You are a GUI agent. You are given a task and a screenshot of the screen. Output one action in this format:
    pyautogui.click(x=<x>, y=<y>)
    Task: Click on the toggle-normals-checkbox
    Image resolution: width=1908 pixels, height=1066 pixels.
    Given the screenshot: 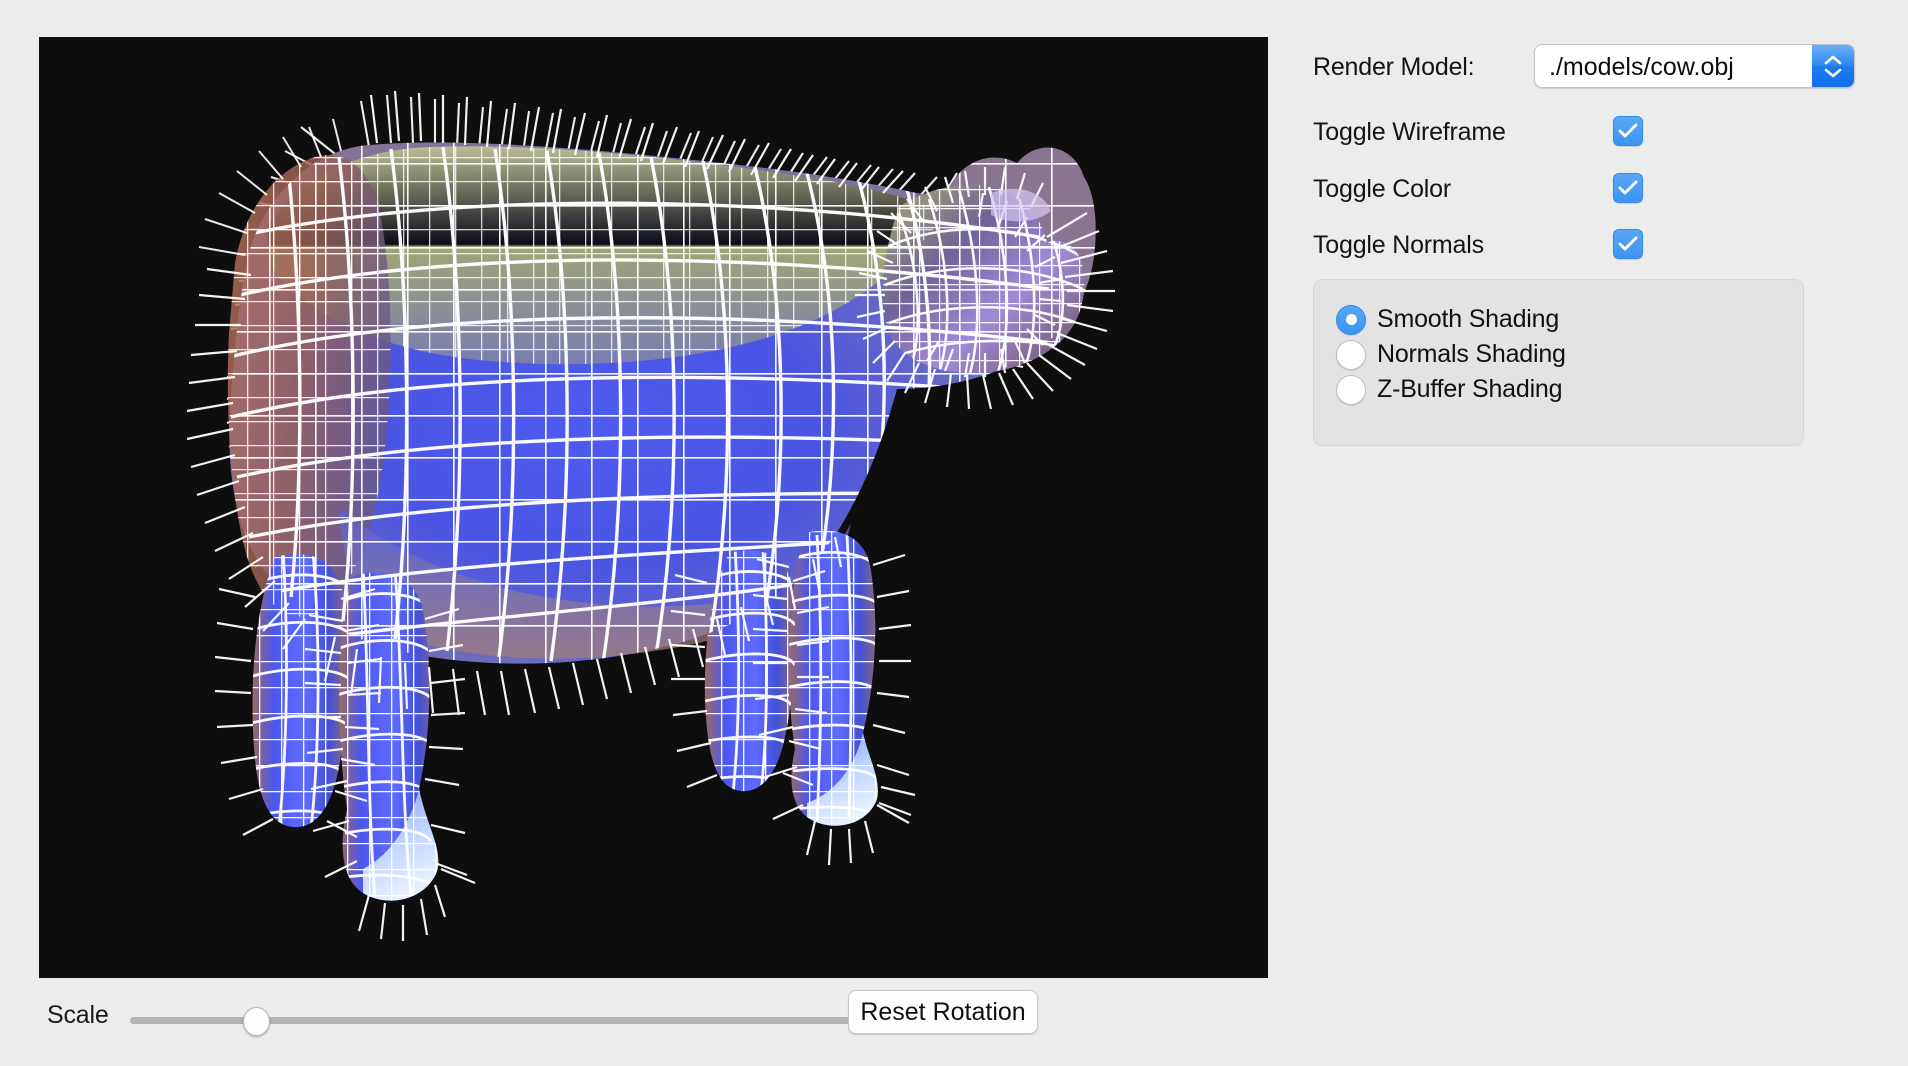 What is the action you would take?
    pyautogui.click(x=1628, y=244)
    